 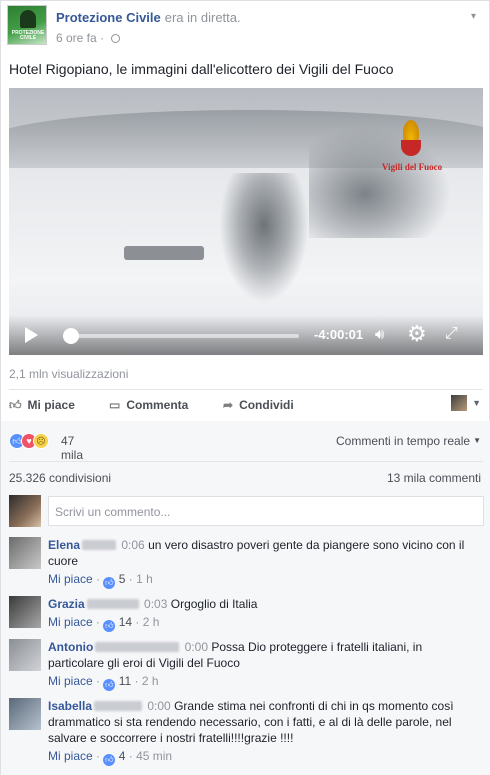 What do you see at coordinates (339, 334) in the screenshot?
I see `time-remaining: -4:00:01` at bounding box center [339, 334].